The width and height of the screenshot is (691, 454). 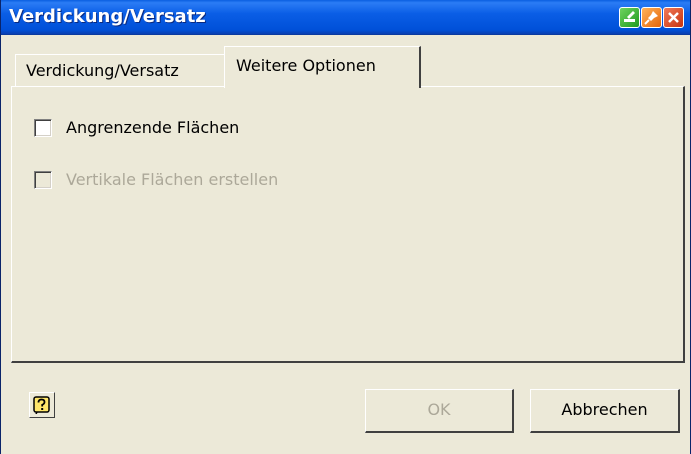 What do you see at coordinates (651, 17) in the screenshot?
I see `orange-pin-icon` at bounding box center [651, 17].